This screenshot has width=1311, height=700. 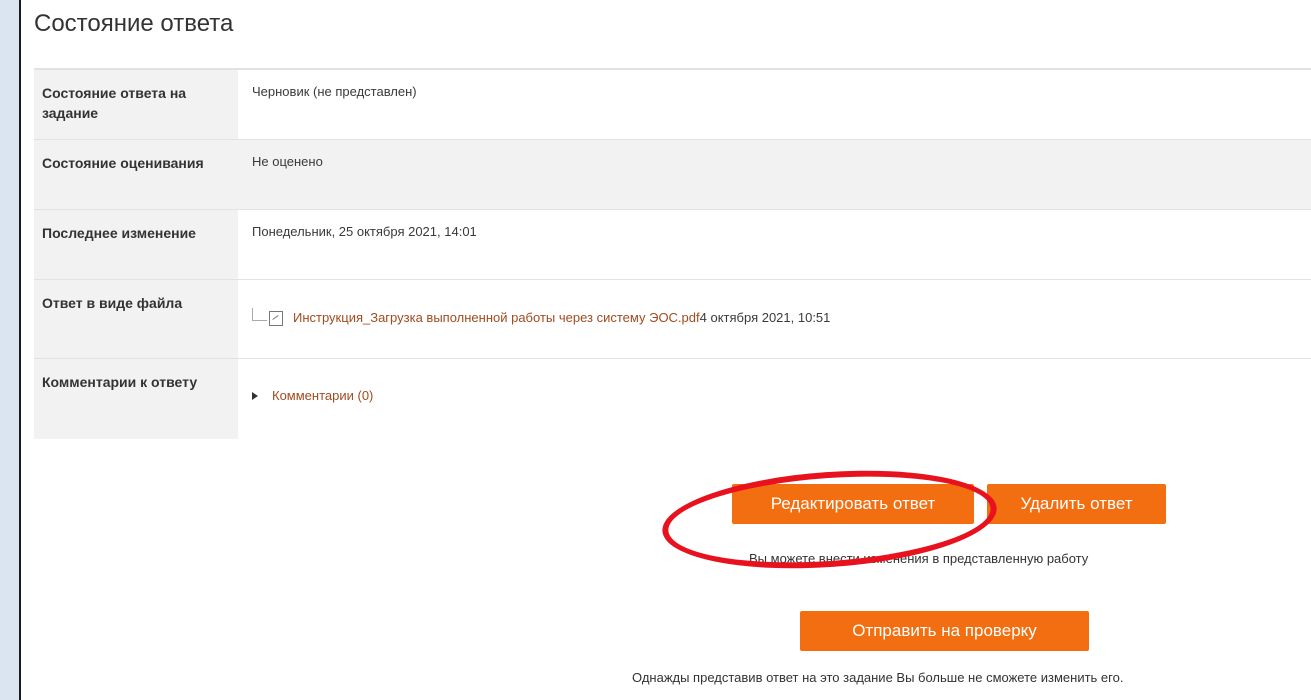 What do you see at coordinates (287, 161) in the screenshot?
I see `grading-status-value: Не оценено` at bounding box center [287, 161].